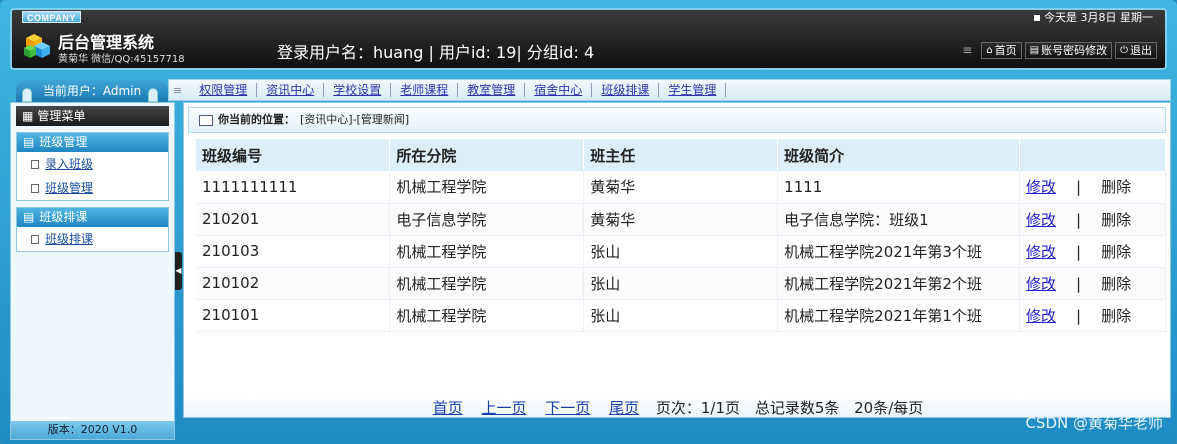 The width and height of the screenshot is (1177, 444). I want to click on header-buttons: ≡ ⌂ 首页 ▤ 账号密码修改 ⏻ 退出, so click(1059, 50).